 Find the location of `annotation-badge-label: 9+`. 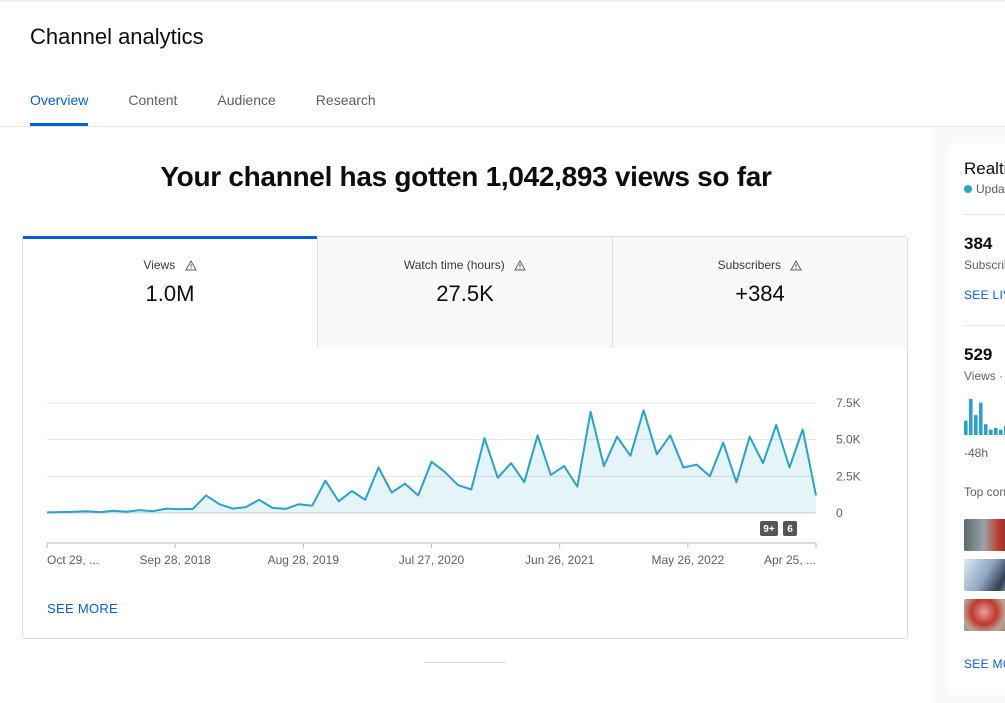

annotation-badge-label: 9+ is located at coordinates (769, 529).